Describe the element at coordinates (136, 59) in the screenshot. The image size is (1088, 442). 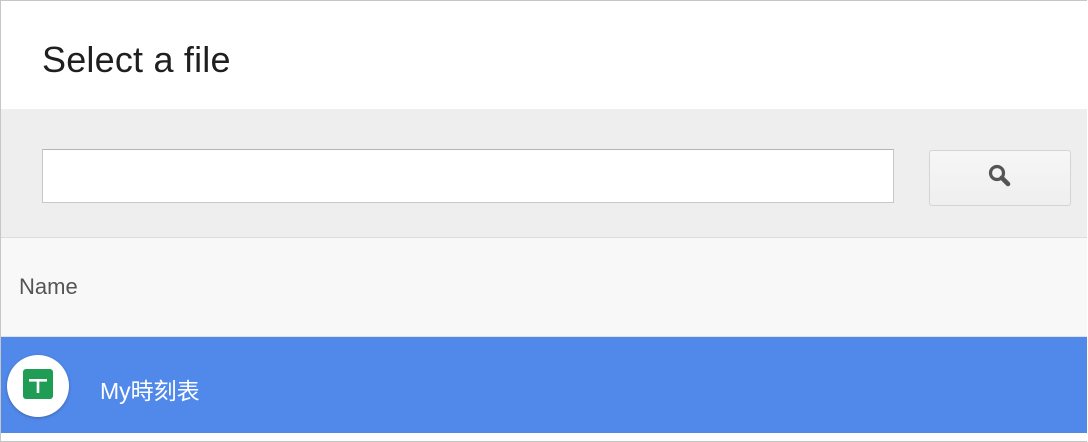
I see `dialog-title: Select a file` at that location.